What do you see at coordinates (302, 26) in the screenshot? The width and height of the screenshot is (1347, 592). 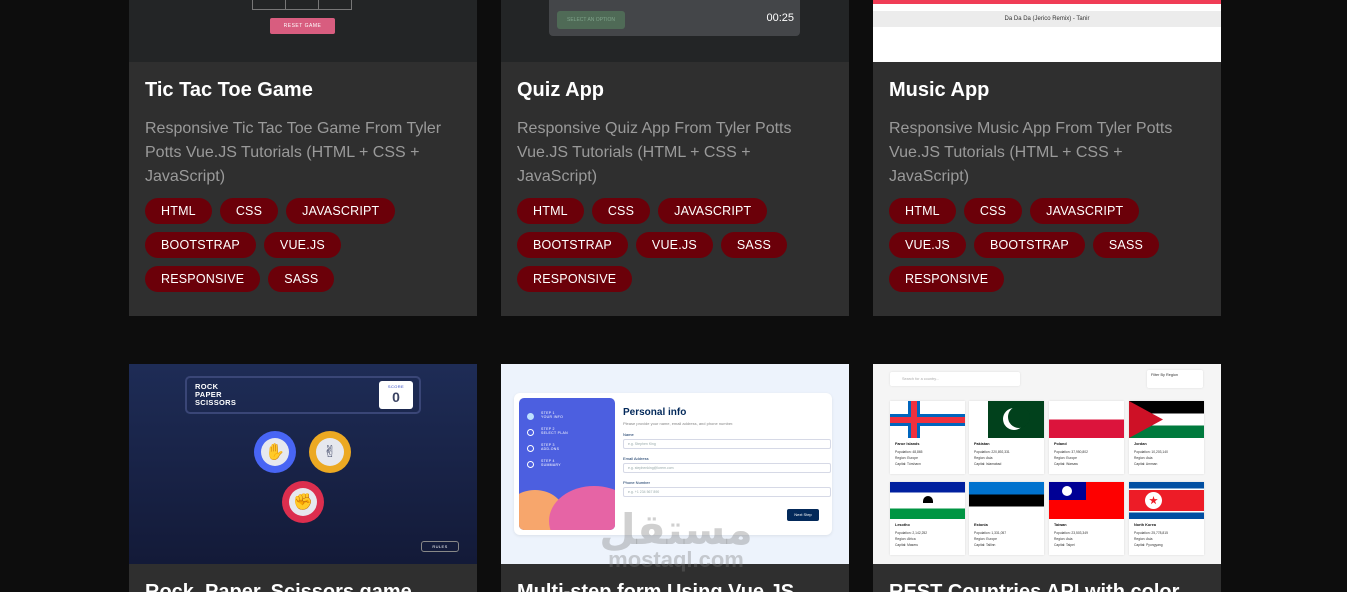 I see `reset-game-button: RESET GAME` at bounding box center [302, 26].